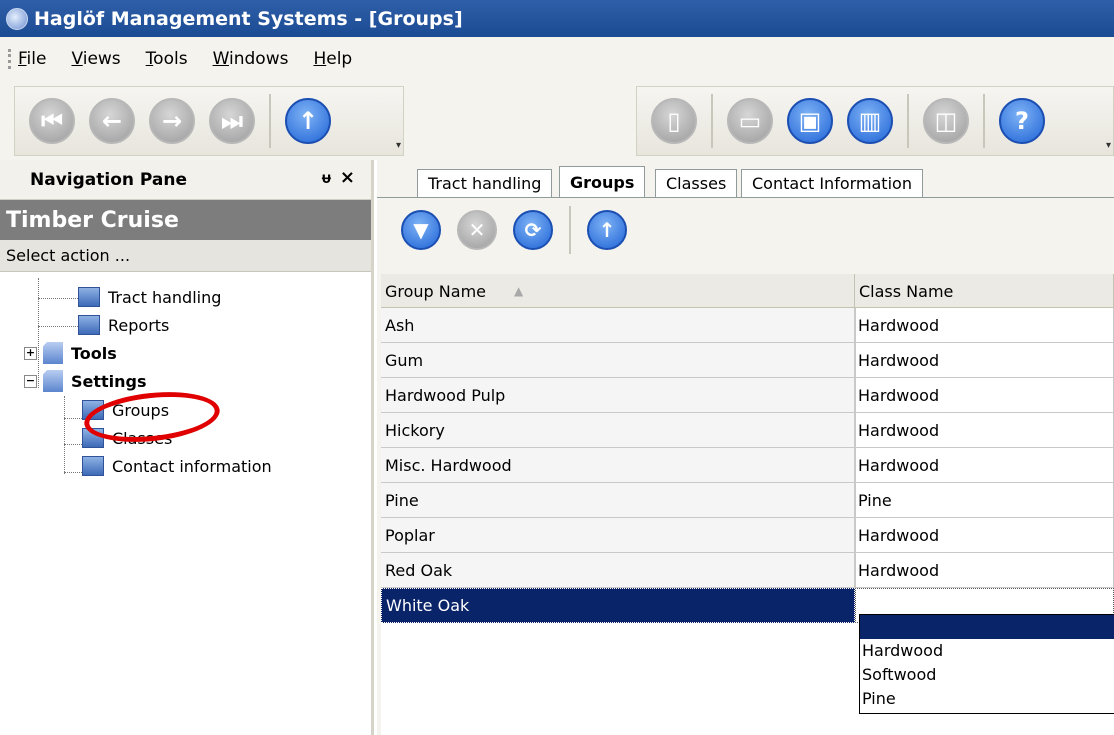 The image size is (1114, 735). I want to click on menu-file: File, so click(32, 59).